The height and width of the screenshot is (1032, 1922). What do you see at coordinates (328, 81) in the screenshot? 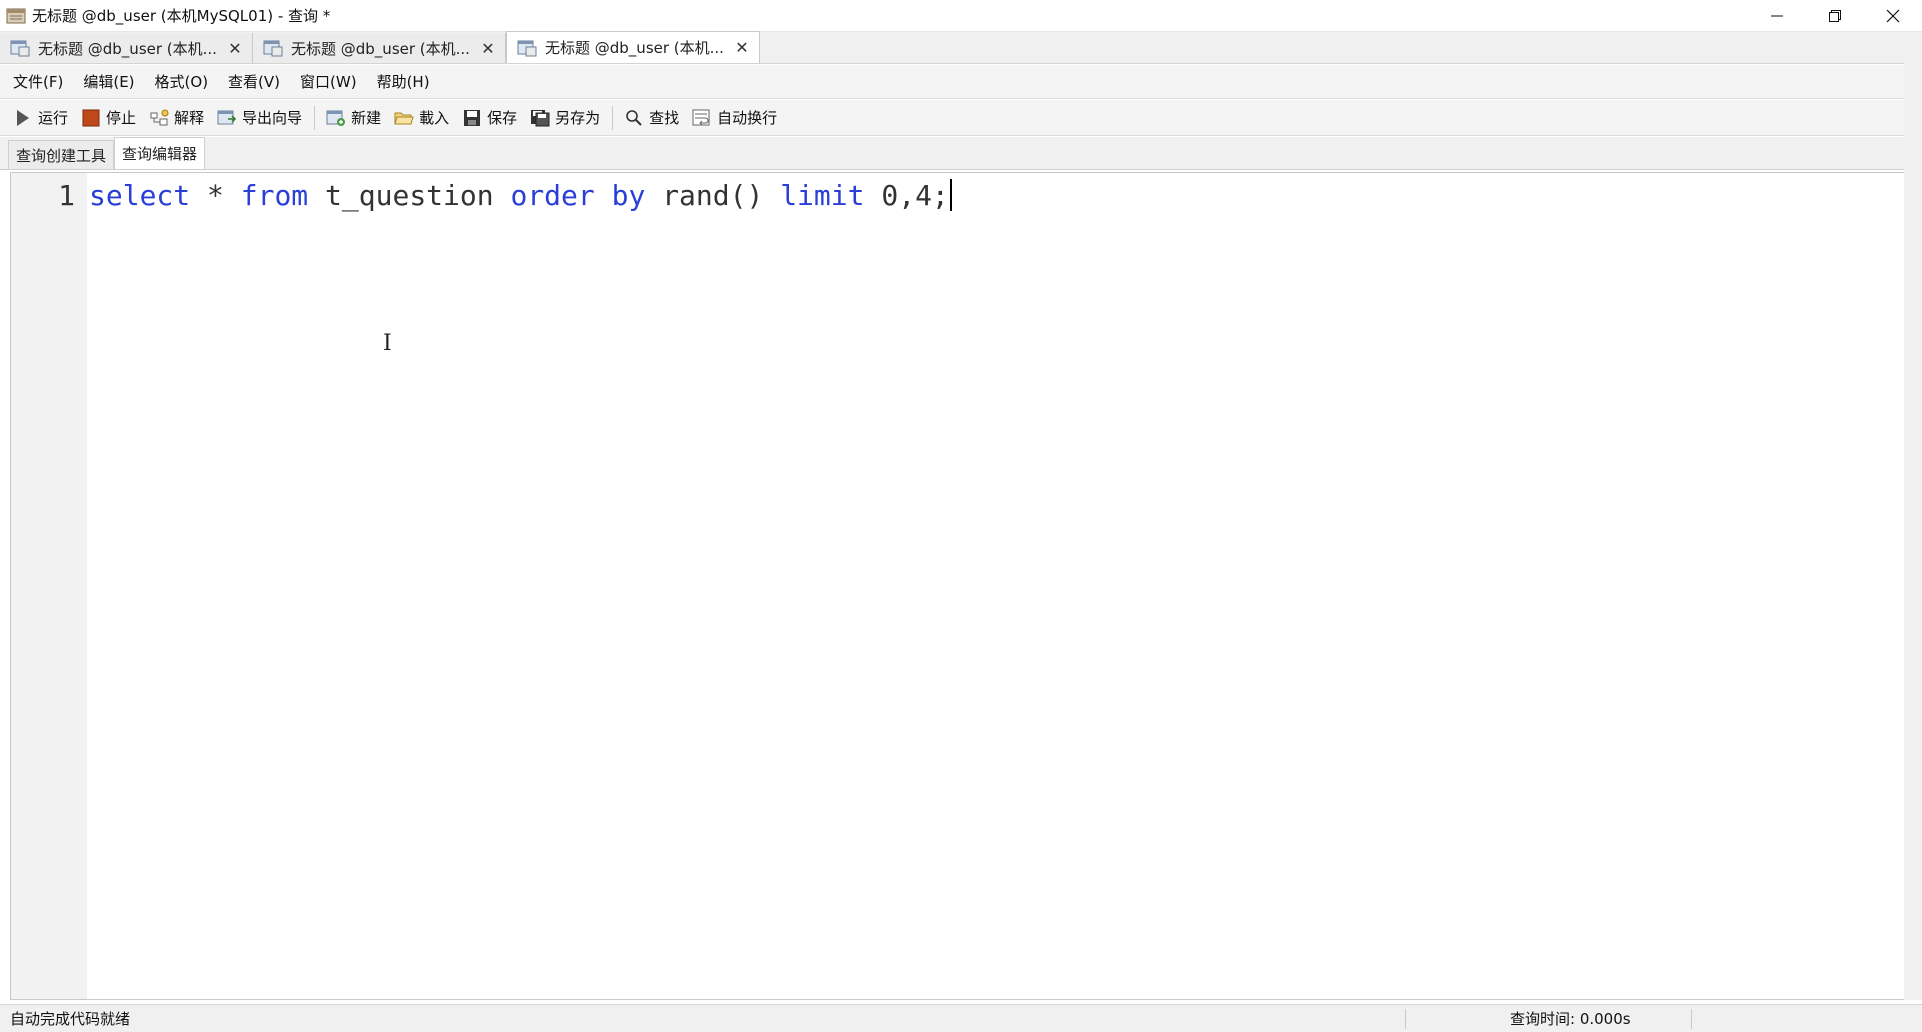
I see `menu-window: 窗口(W)` at bounding box center [328, 81].